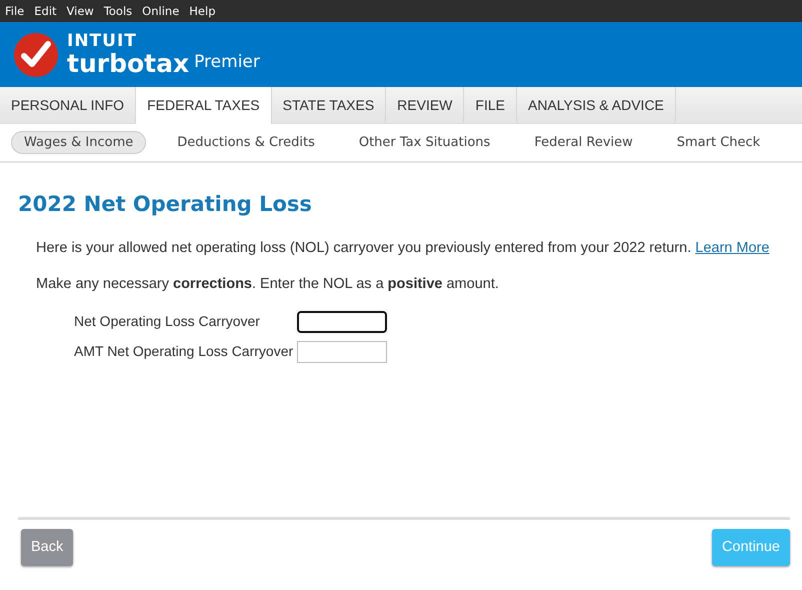  What do you see at coordinates (583, 142) in the screenshot?
I see `section-tab: Federal Review` at bounding box center [583, 142].